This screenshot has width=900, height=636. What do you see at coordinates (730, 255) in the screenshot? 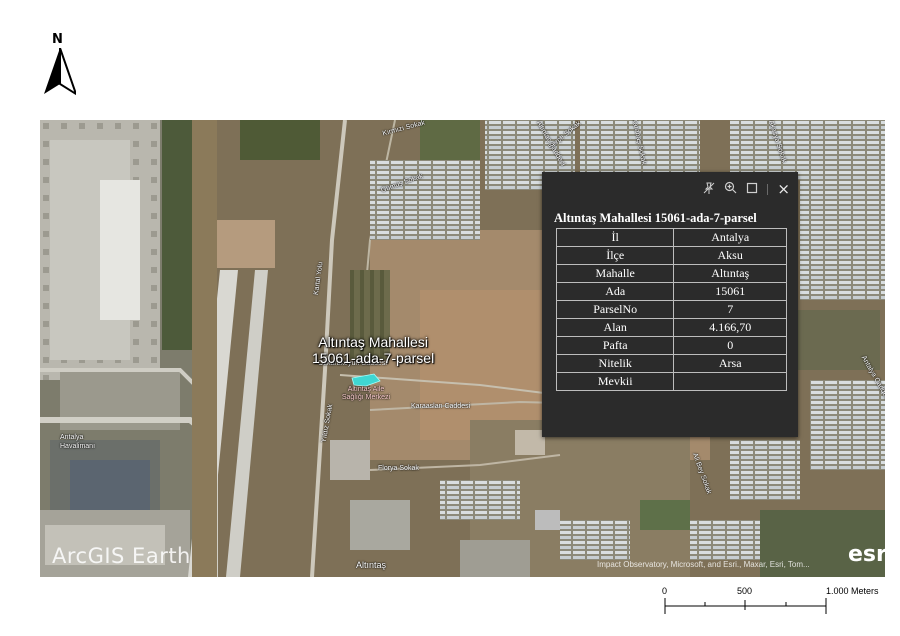
I see `attribute-value: Aksu` at bounding box center [730, 255].